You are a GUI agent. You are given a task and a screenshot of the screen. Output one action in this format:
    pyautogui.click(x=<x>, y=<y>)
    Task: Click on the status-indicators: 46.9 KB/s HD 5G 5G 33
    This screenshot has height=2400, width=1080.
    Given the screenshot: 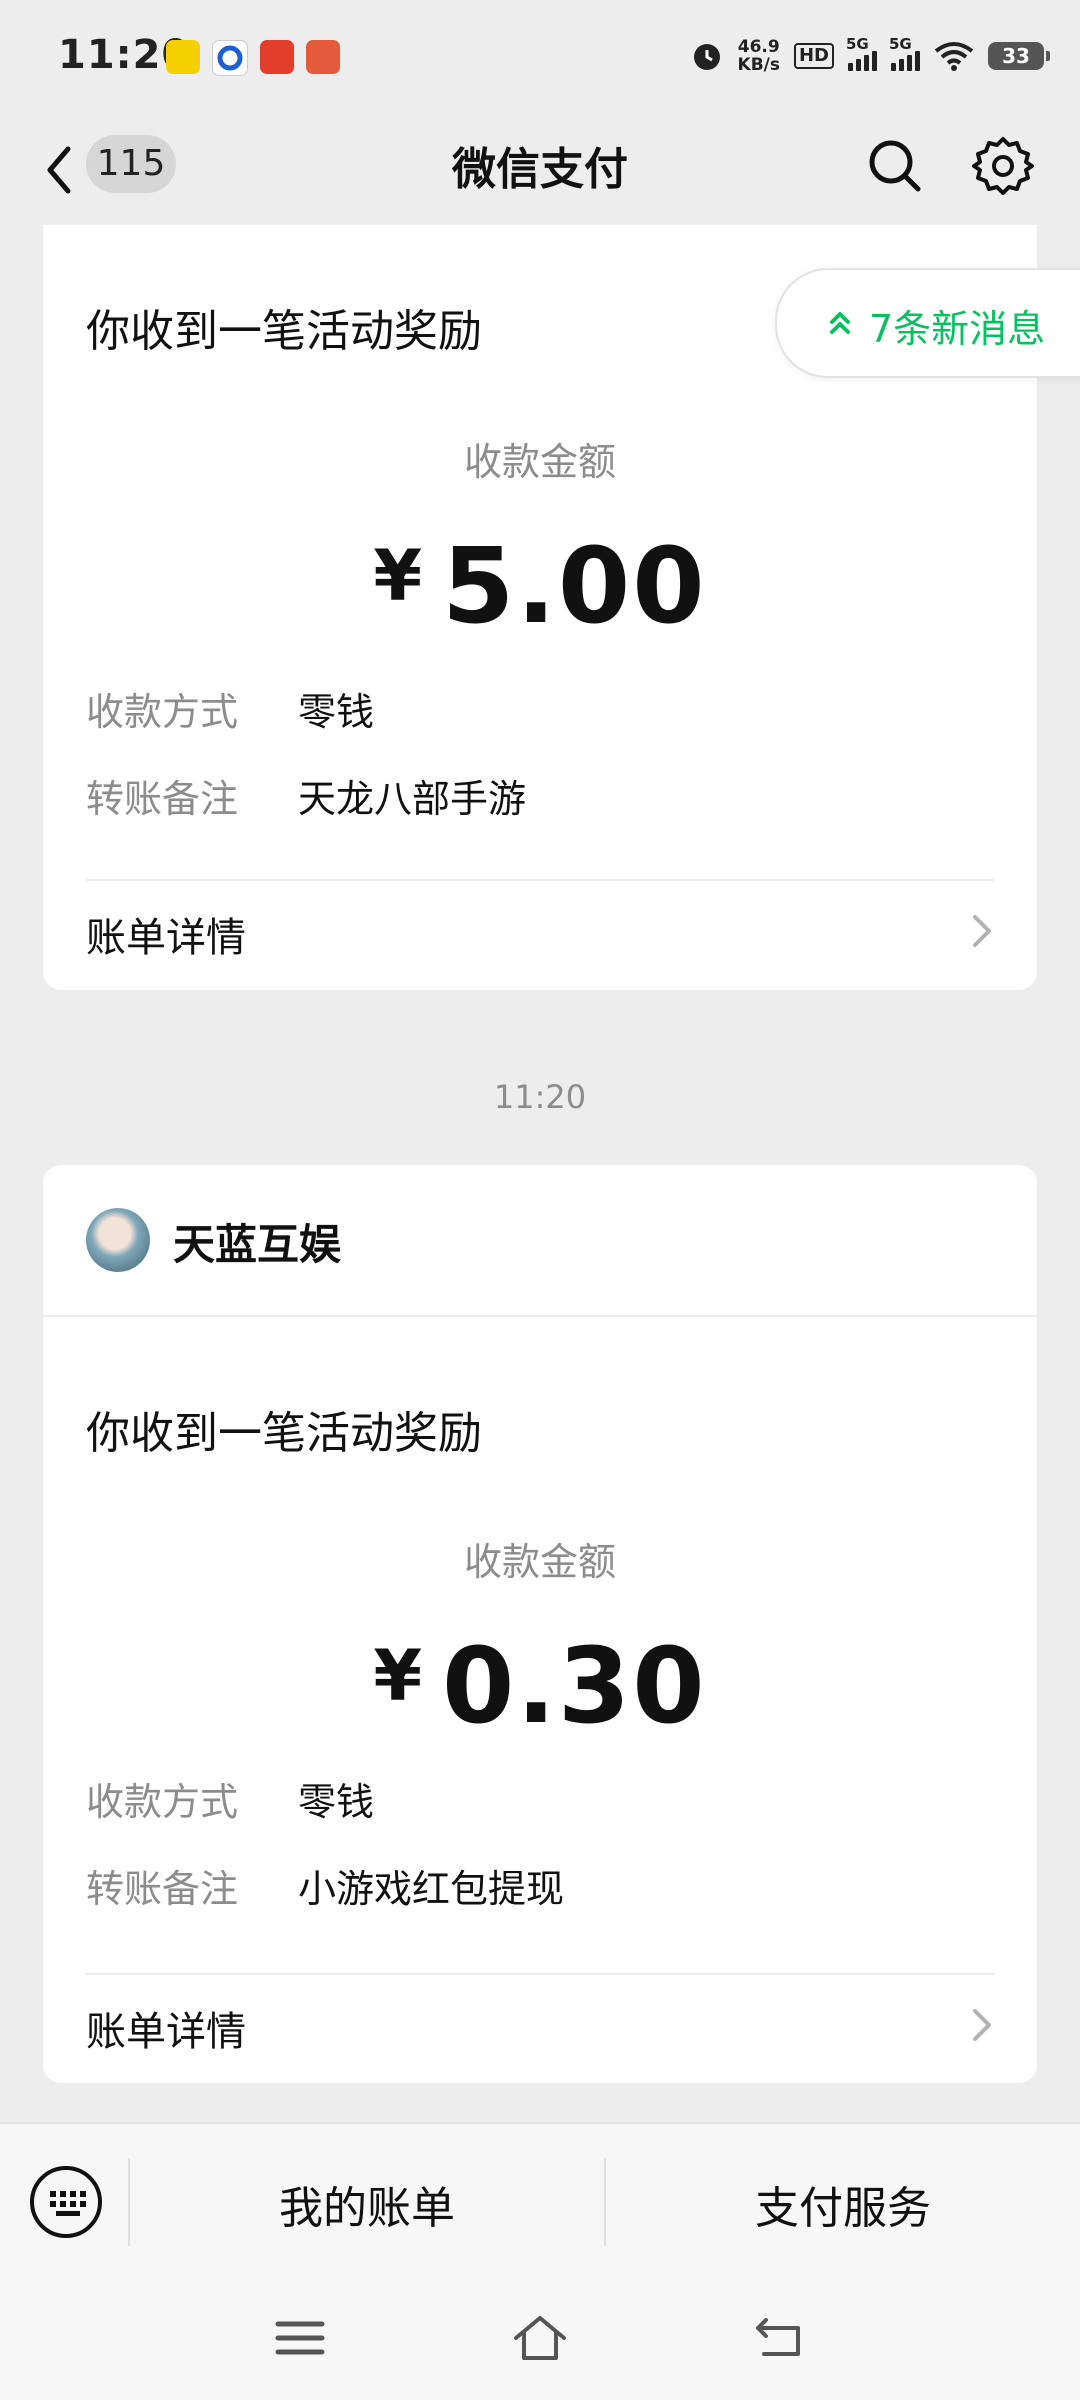 What is the action you would take?
    pyautogui.click(x=870, y=54)
    